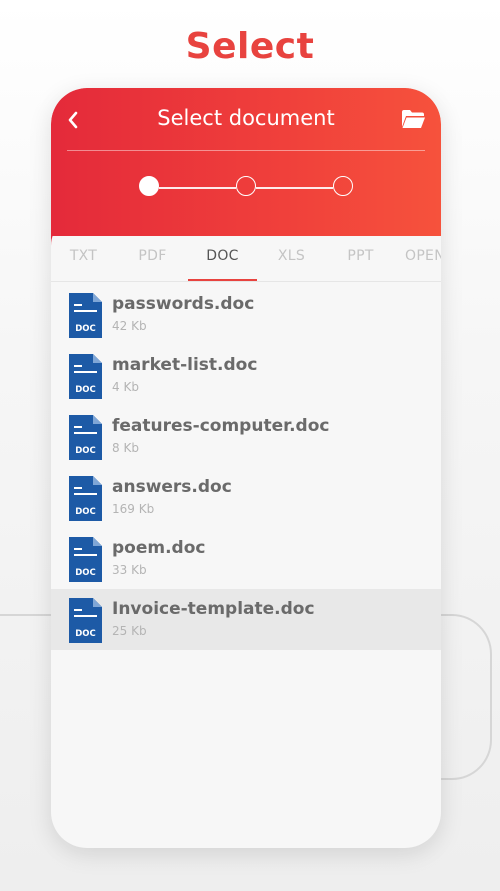  What do you see at coordinates (172, 487) in the screenshot?
I see `file-name: answers.doc` at bounding box center [172, 487].